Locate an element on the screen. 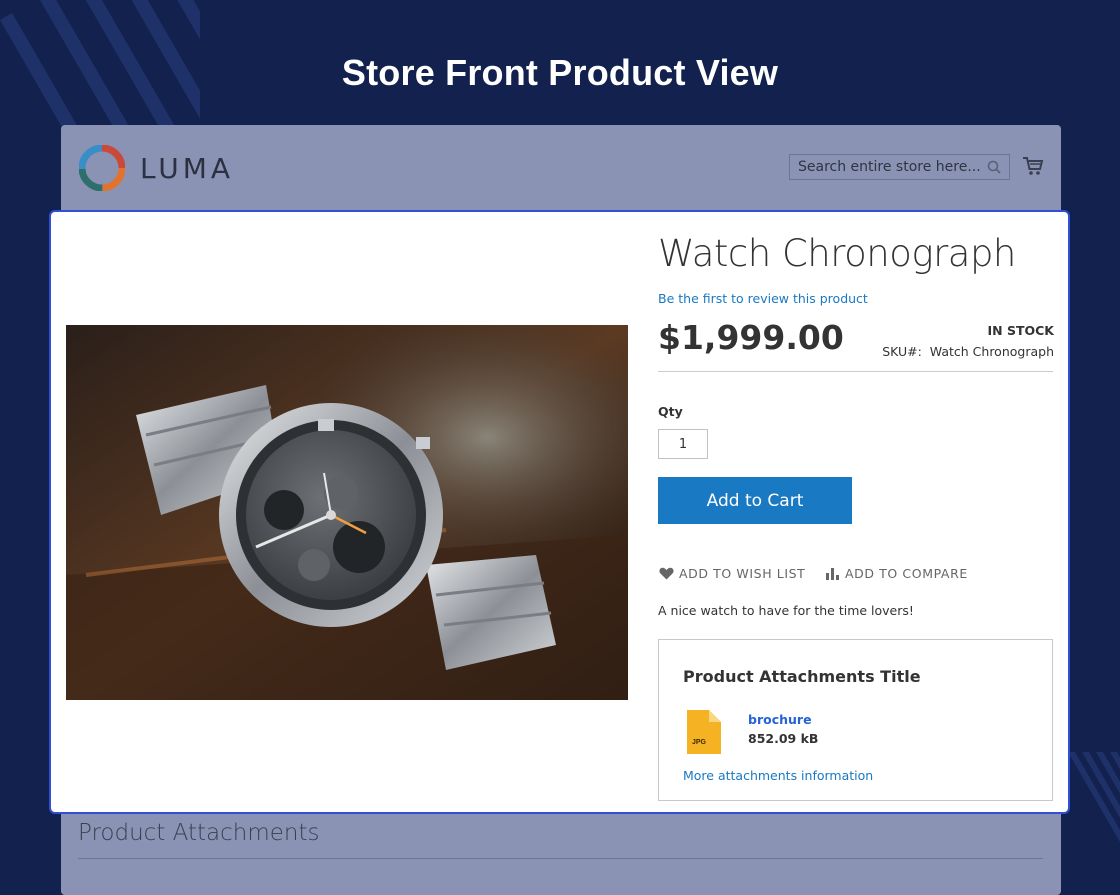 The image size is (1120, 895). shopping-cart-icon is located at coordinates (1033, 166).